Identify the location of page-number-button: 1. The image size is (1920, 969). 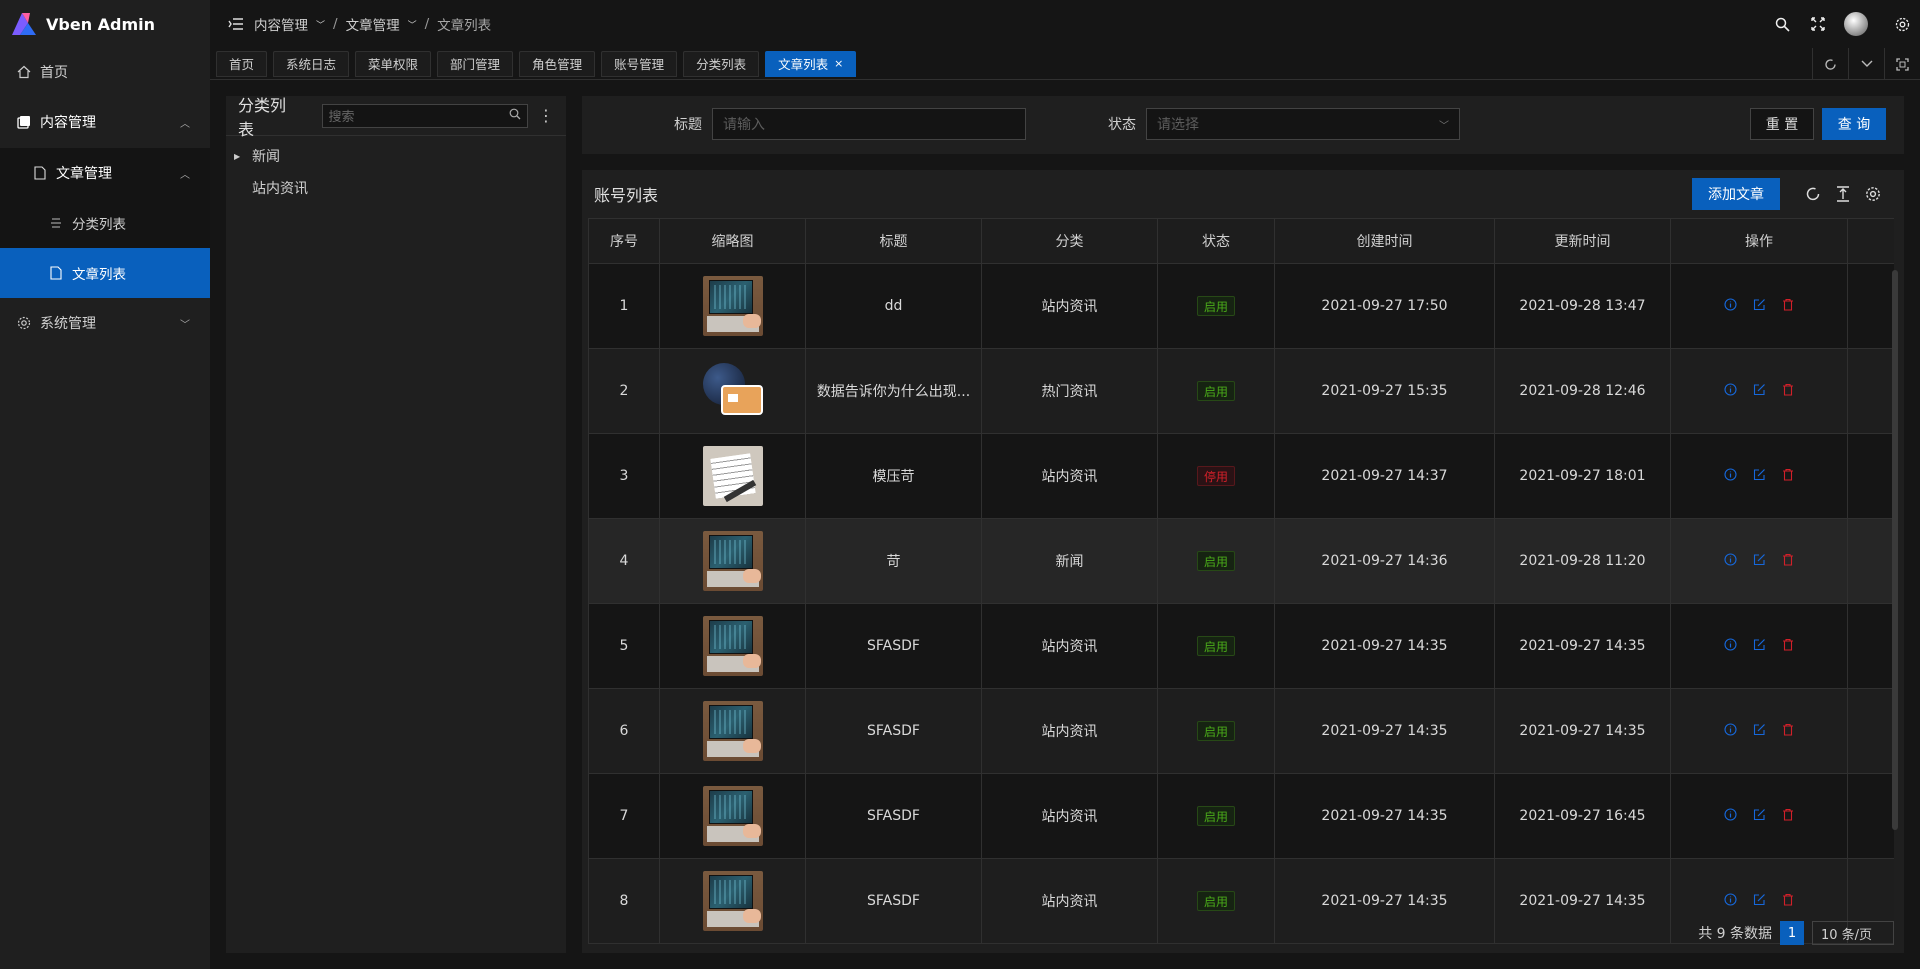
(1792, 933).